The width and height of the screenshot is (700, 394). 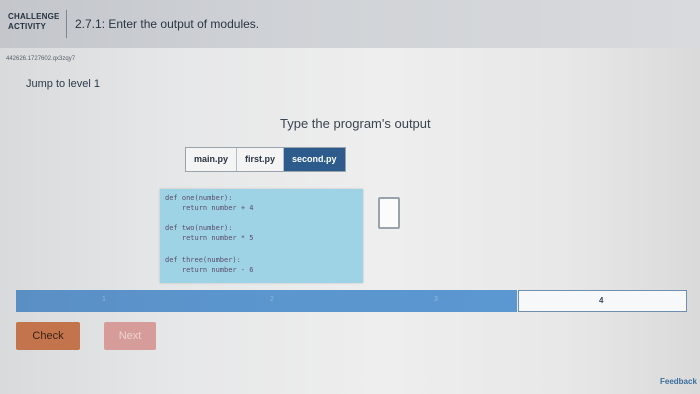 What do you see at coordinates (436, 299) in the screenshot?
I see `level-3-marker: 3` at bounding box center [436, 299].